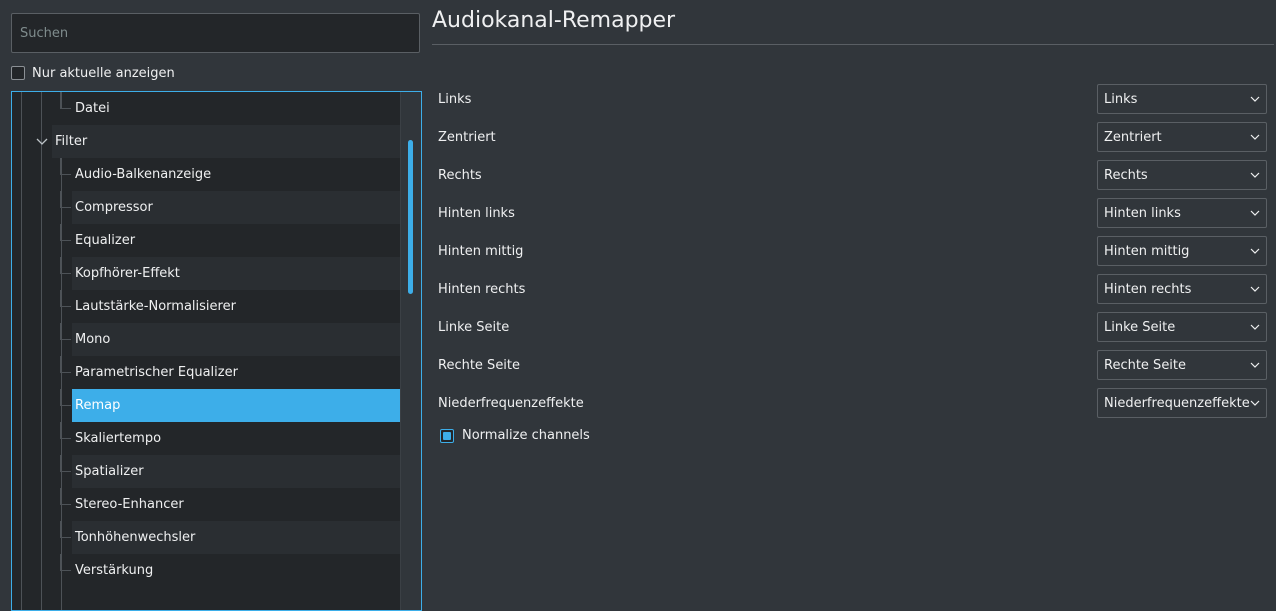 This screenshot has width=1276, height=611. What do you see at coordinates (1133, 137) in the screenshot?
I see `channel-select-value: Zentriert` at bounding box center [1133, 137].